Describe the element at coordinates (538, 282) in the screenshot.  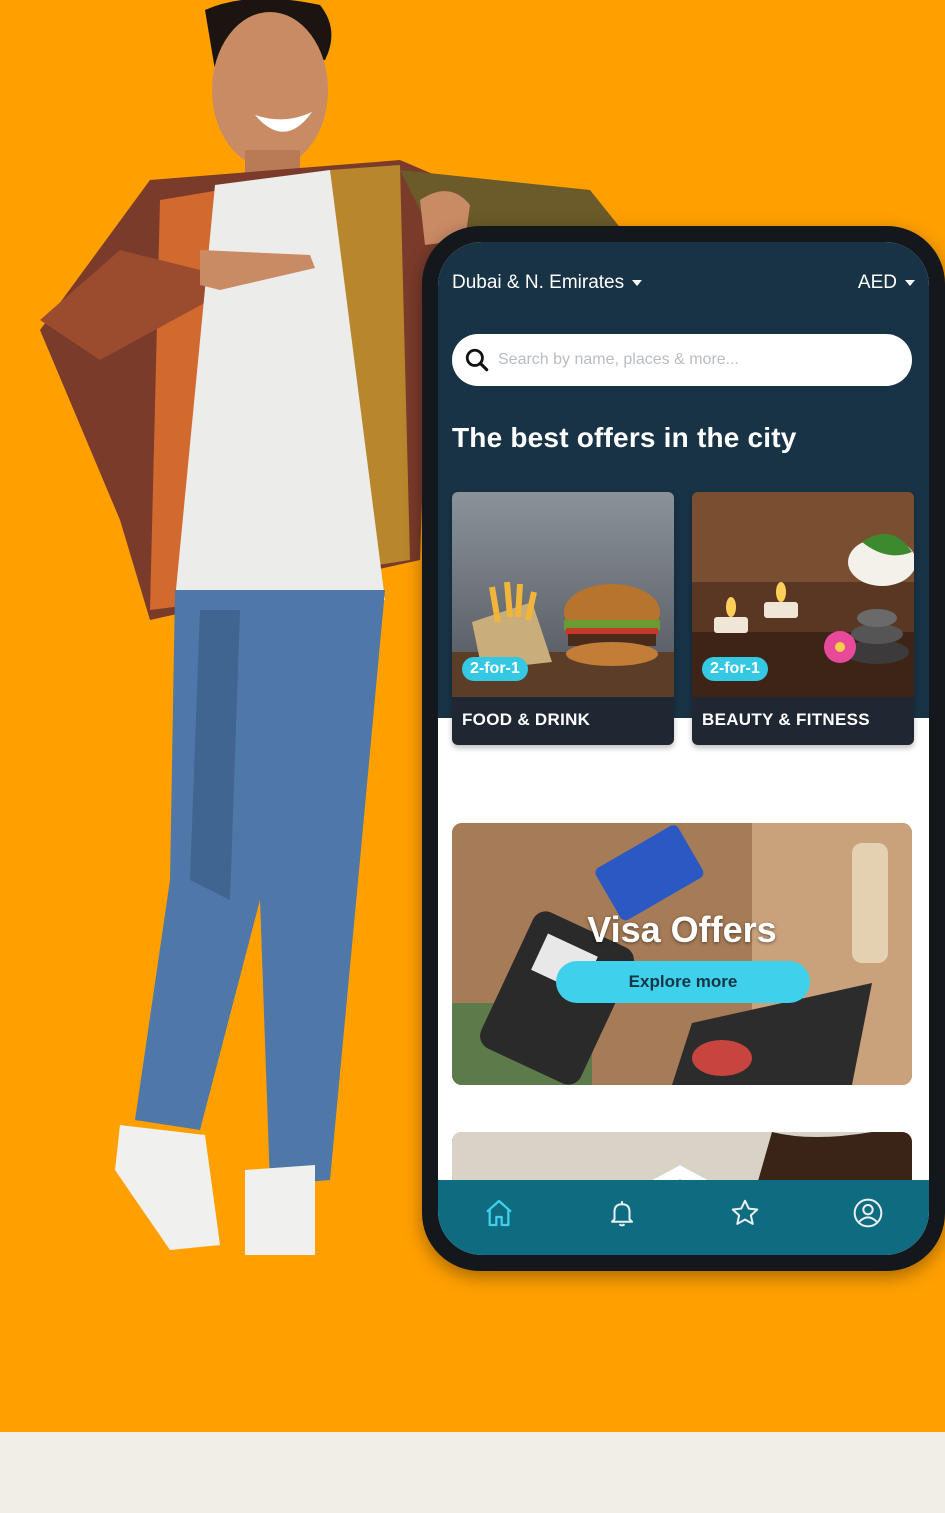
I see `location-label: Dubai & N. Emirates` at that location.